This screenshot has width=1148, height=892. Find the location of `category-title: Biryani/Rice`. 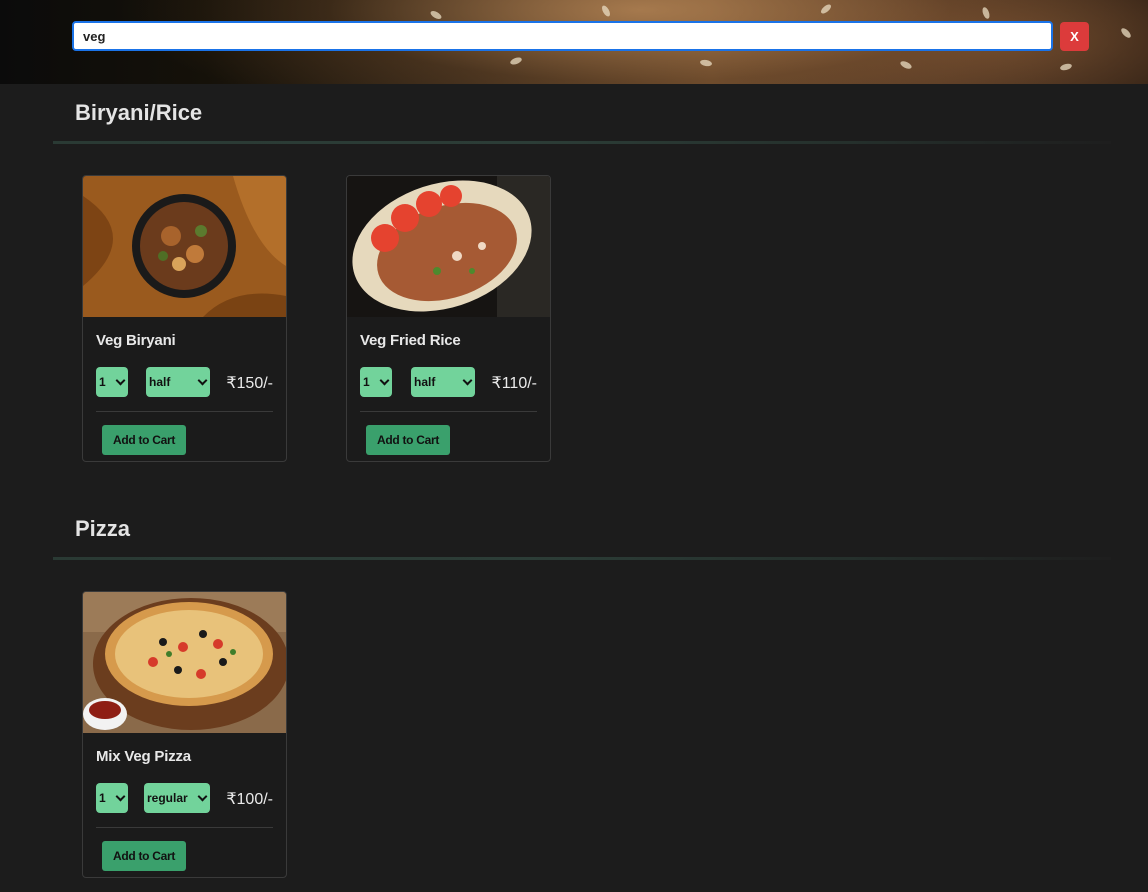

category-title: Biryani/Rice is located at coordinates (139, 112).